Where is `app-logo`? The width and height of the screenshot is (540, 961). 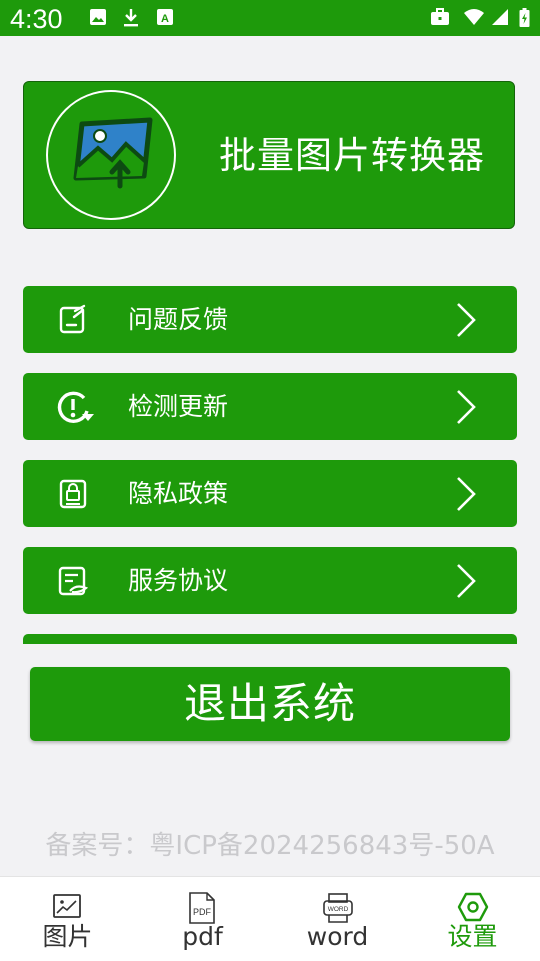 app-logo is located at coordinates (111, 155).